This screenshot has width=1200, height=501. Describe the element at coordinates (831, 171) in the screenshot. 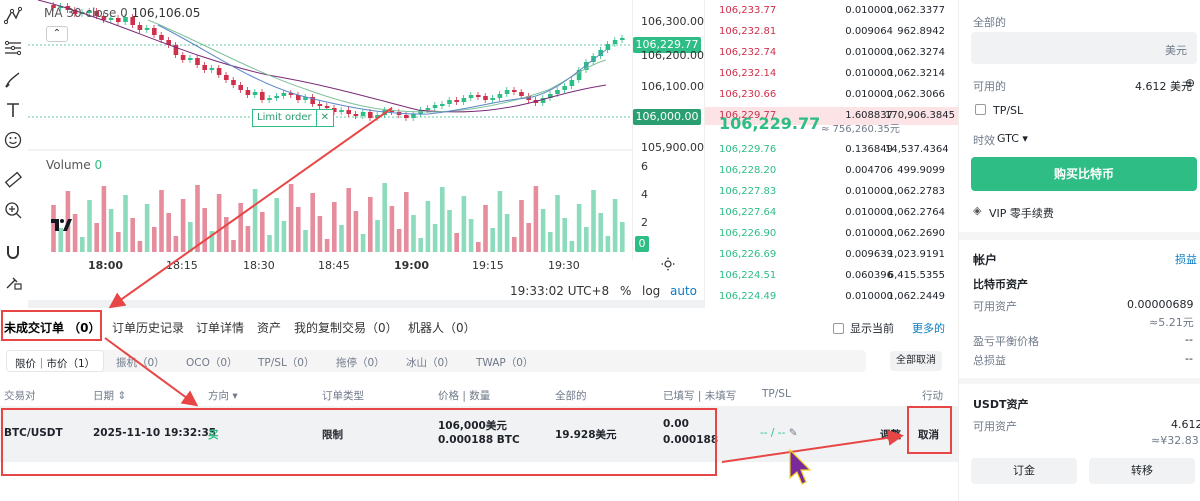

I see `bid-row: 106,228.20 0.004706 499.9099` at that location.